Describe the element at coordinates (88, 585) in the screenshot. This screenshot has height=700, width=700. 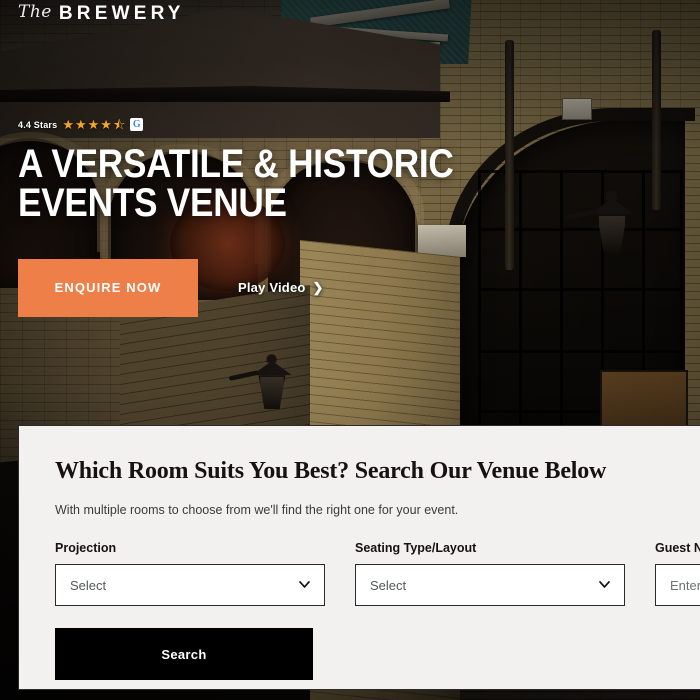
I see `projection-value: Select` at that location.